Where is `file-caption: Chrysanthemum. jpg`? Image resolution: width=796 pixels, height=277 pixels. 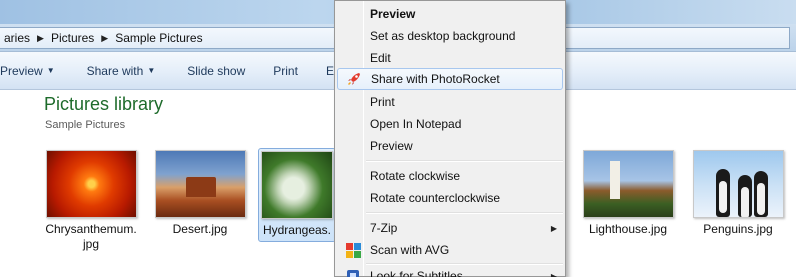
file-caption: Chrysanthemum. jpg is located at coordinates (91, 236).